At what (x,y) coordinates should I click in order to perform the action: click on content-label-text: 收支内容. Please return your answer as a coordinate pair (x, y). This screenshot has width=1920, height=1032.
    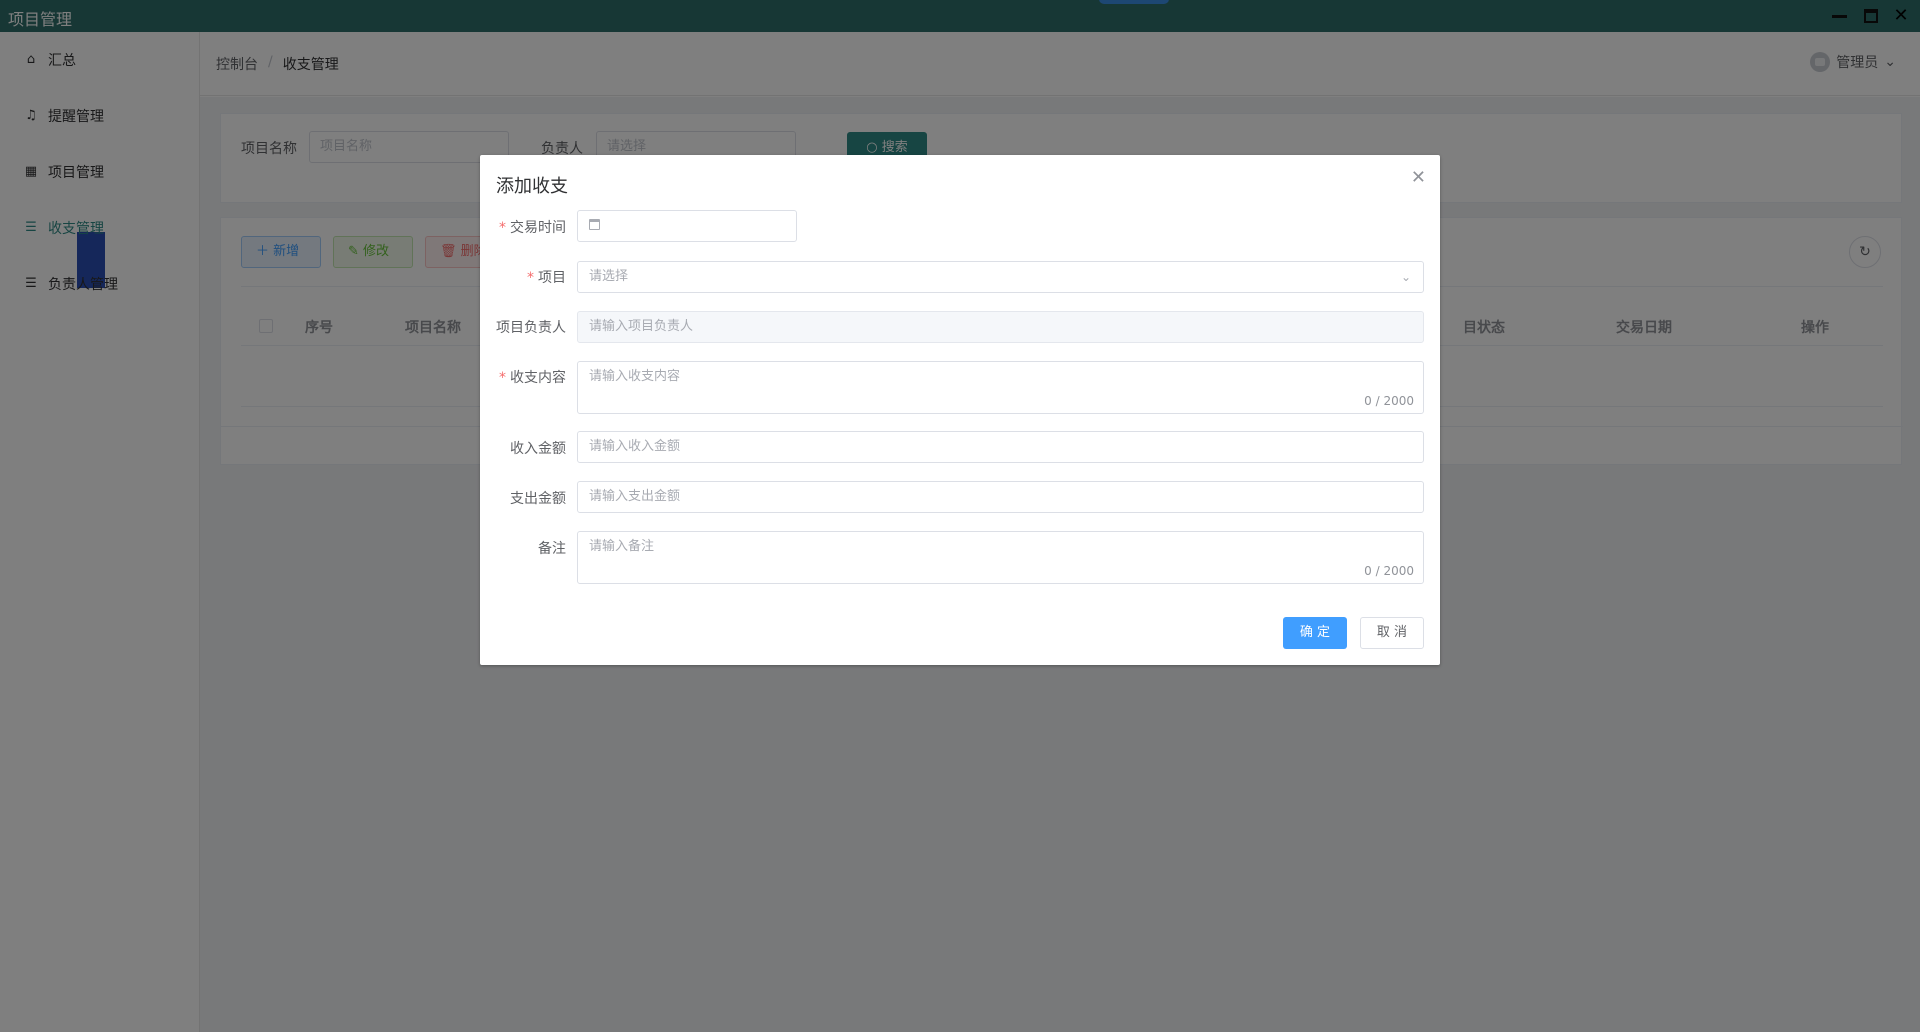
    Looking at the image, I should click on (538, 378).